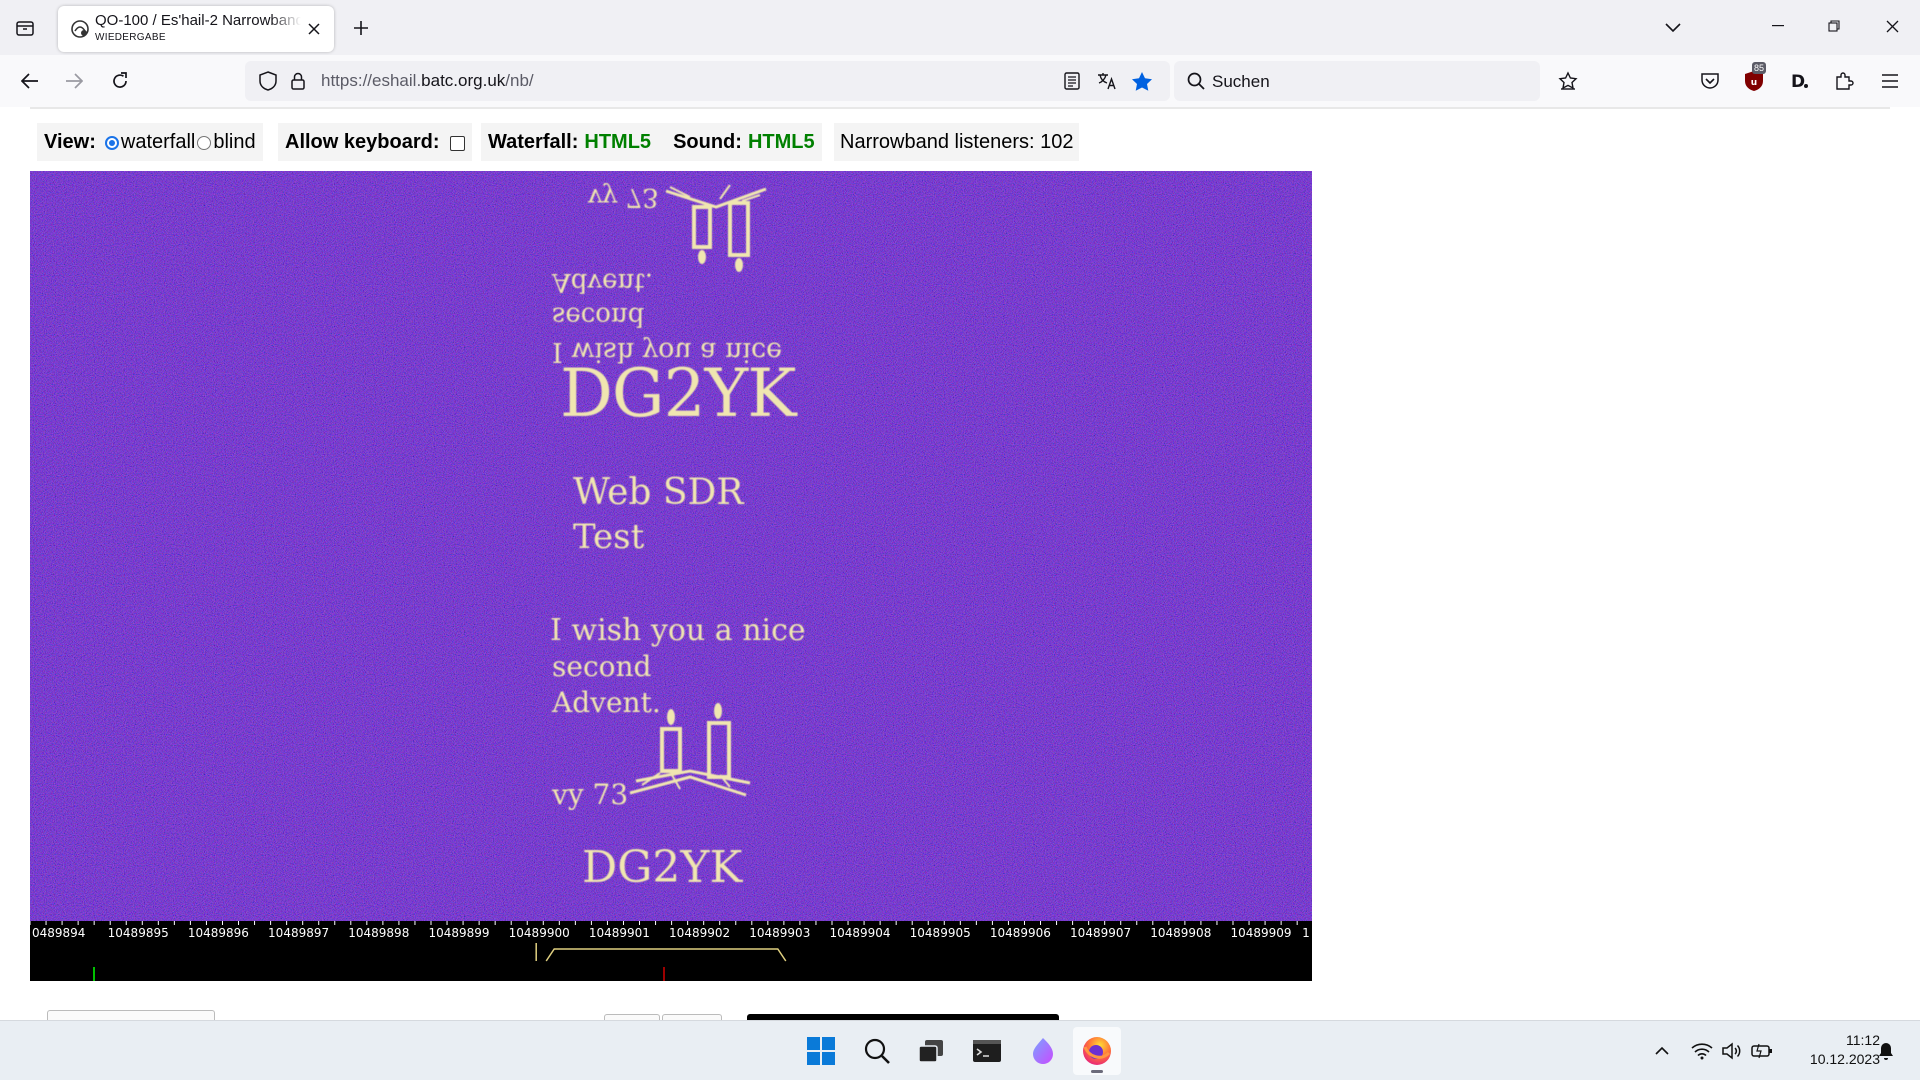  Describe the element at coordinates (609, 537) in the screenshot. I see `test-text: Test` at that location.